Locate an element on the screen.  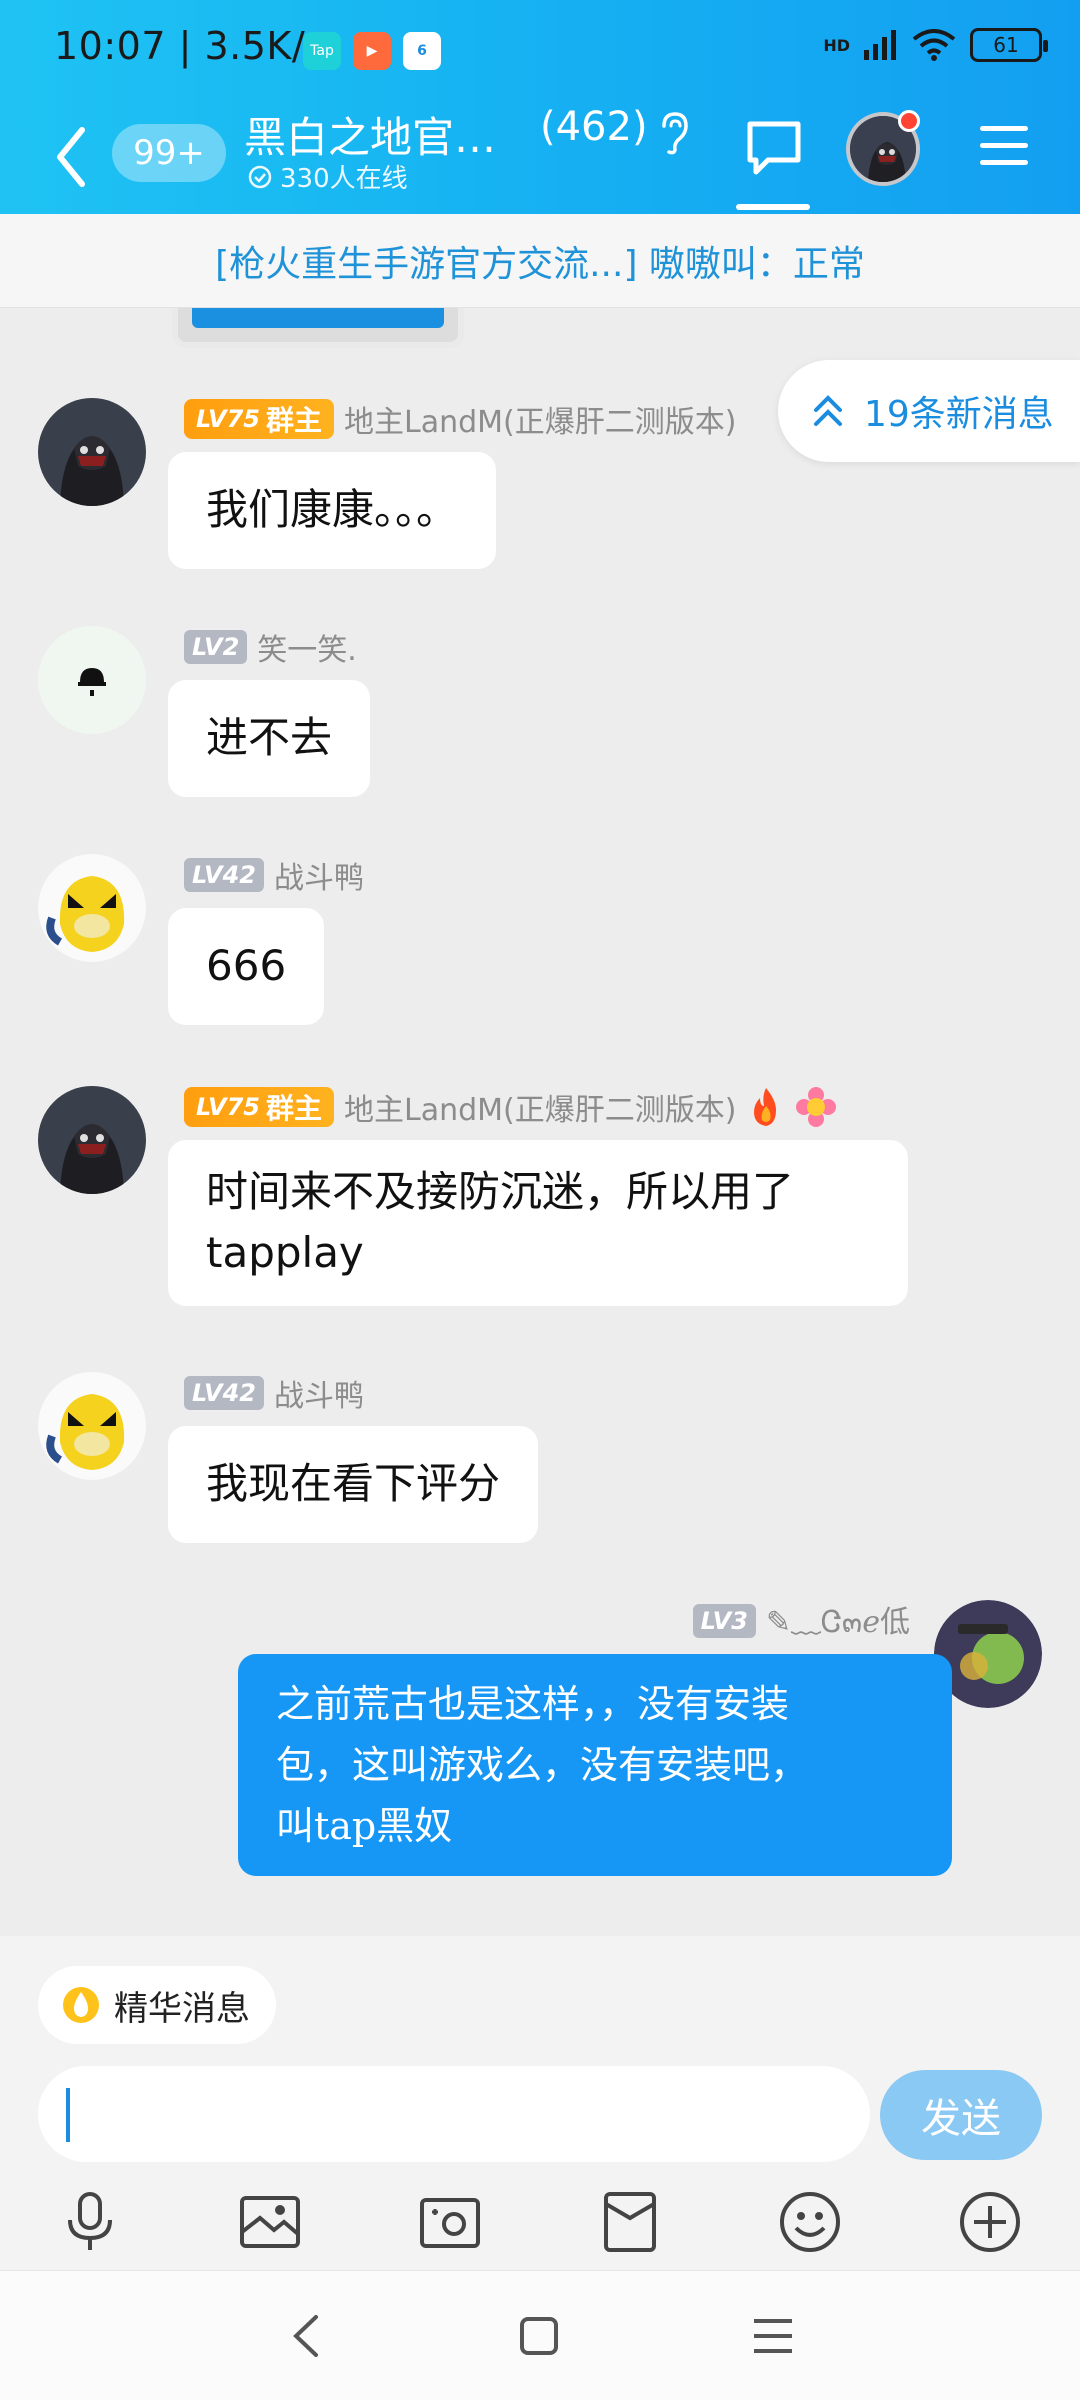
notification-dot is located at coordinates (909, 121).